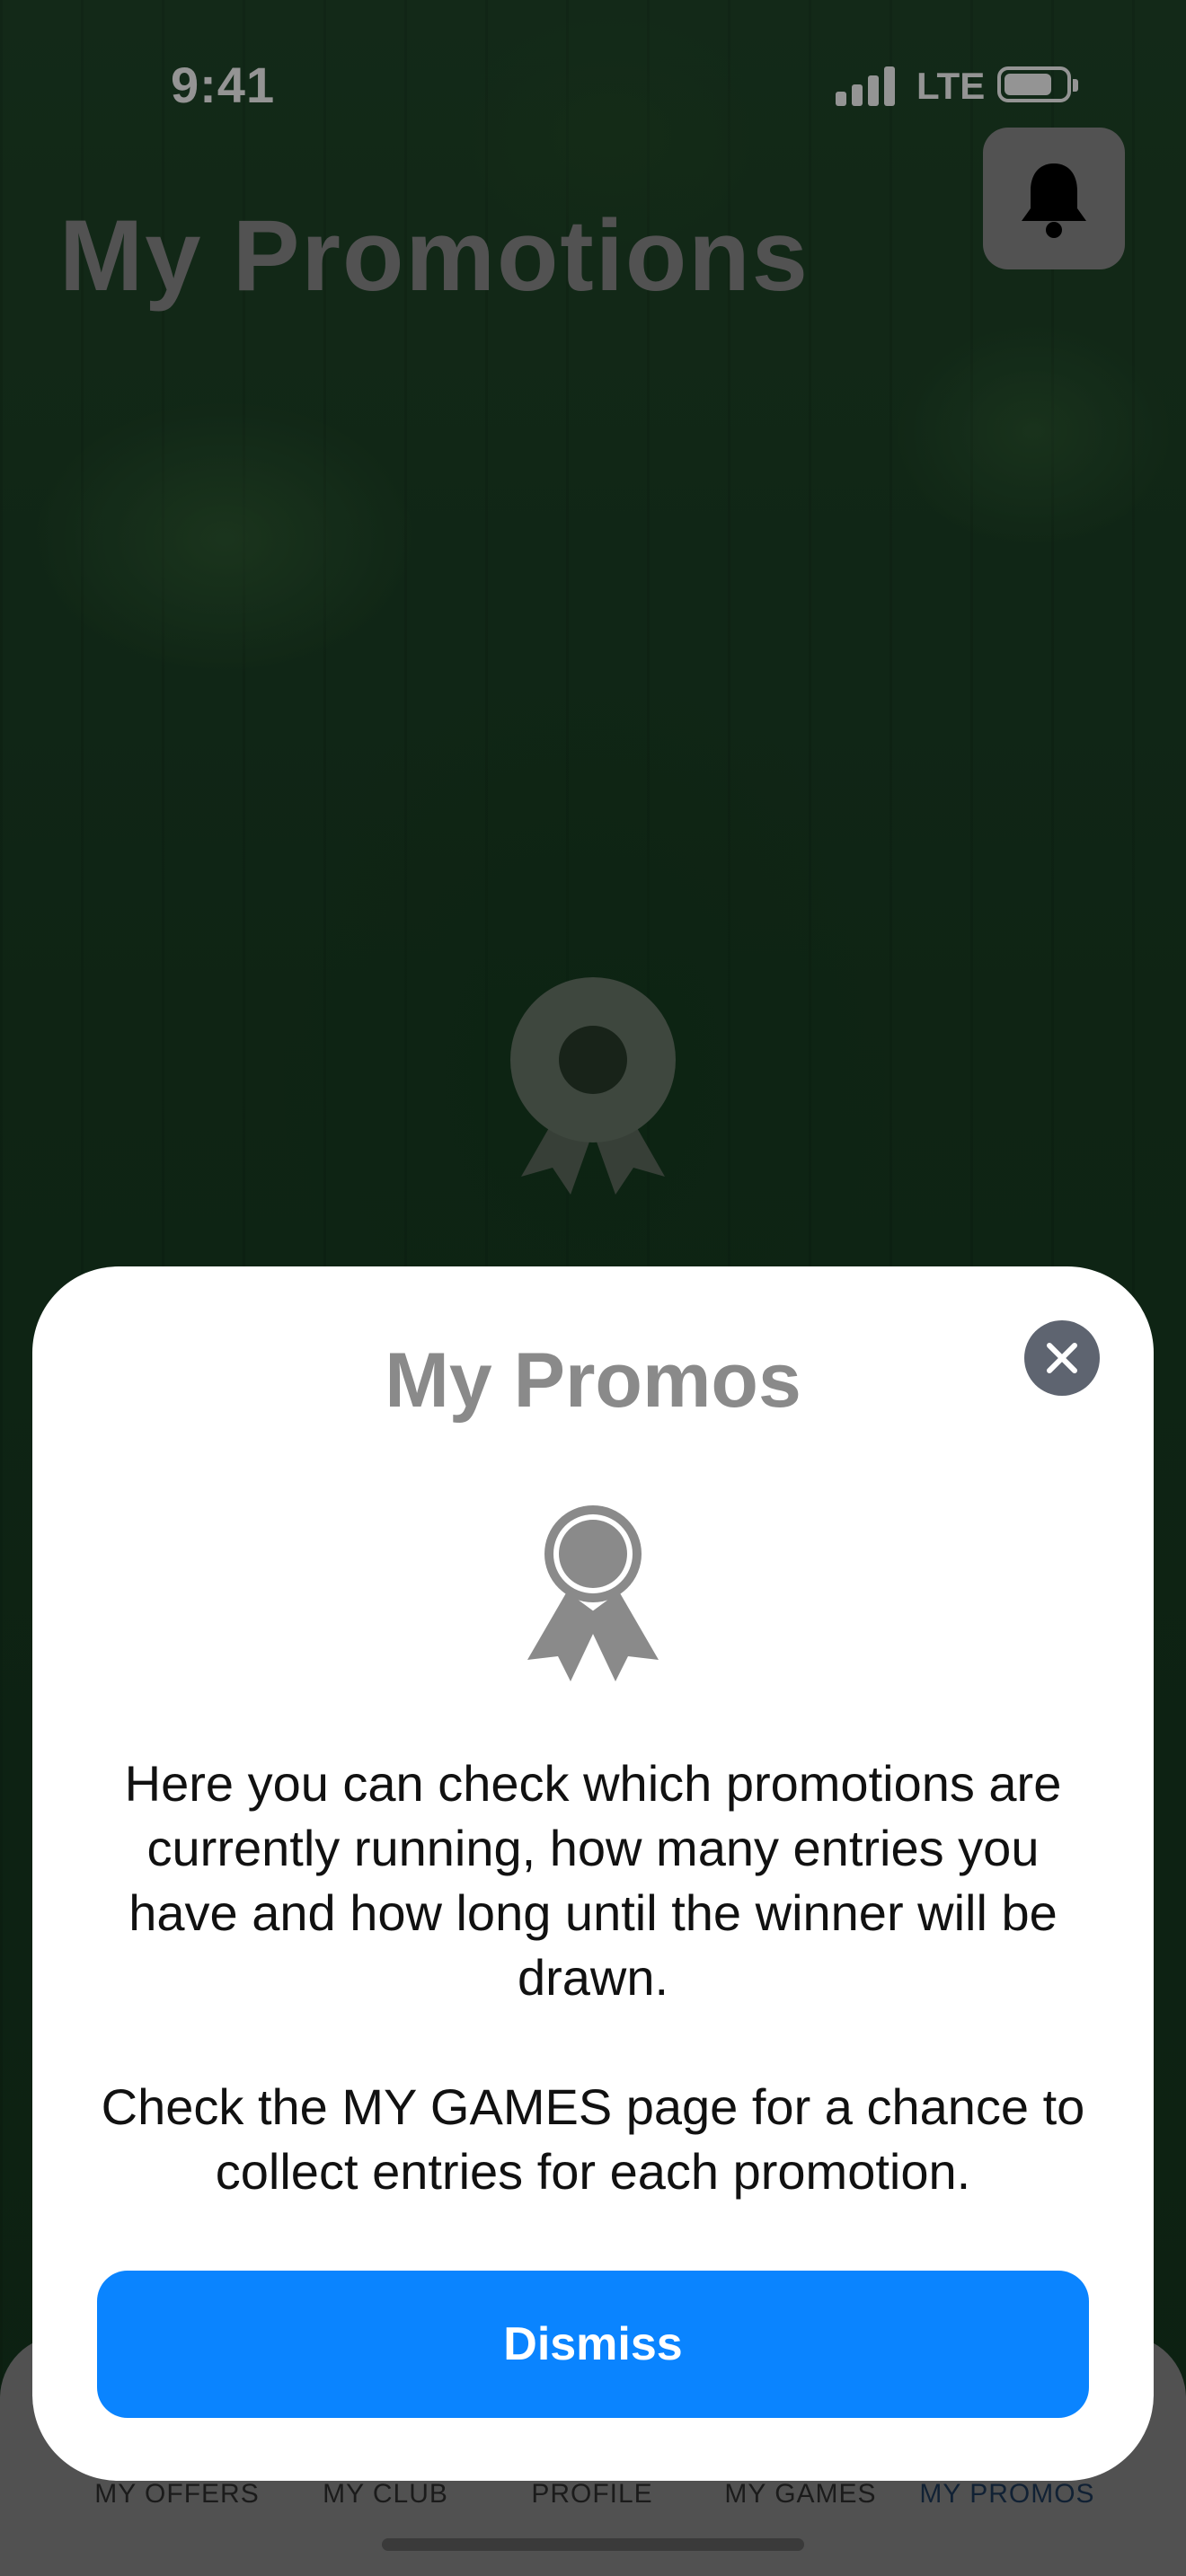 This screenshot has width=1186, height=2576. What do you see at coordinates (593, 2344) in the screenshot?
I see `dismiss-button: Dismiss` at bounding box center [593, 2344].